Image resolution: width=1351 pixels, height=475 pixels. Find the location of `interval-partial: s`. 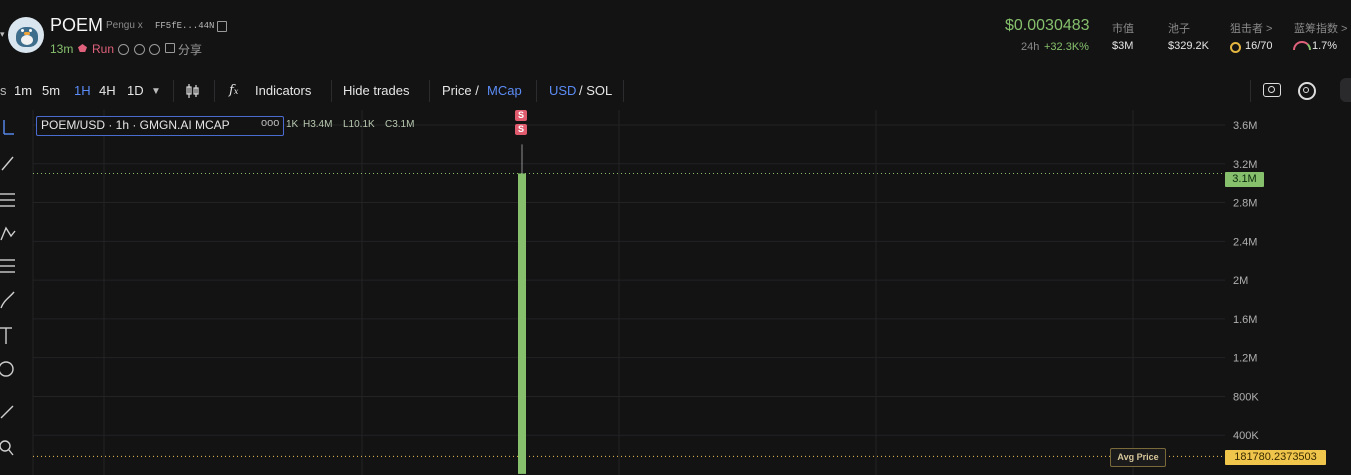

interval-partial: s is located at coordinates (3, 90).